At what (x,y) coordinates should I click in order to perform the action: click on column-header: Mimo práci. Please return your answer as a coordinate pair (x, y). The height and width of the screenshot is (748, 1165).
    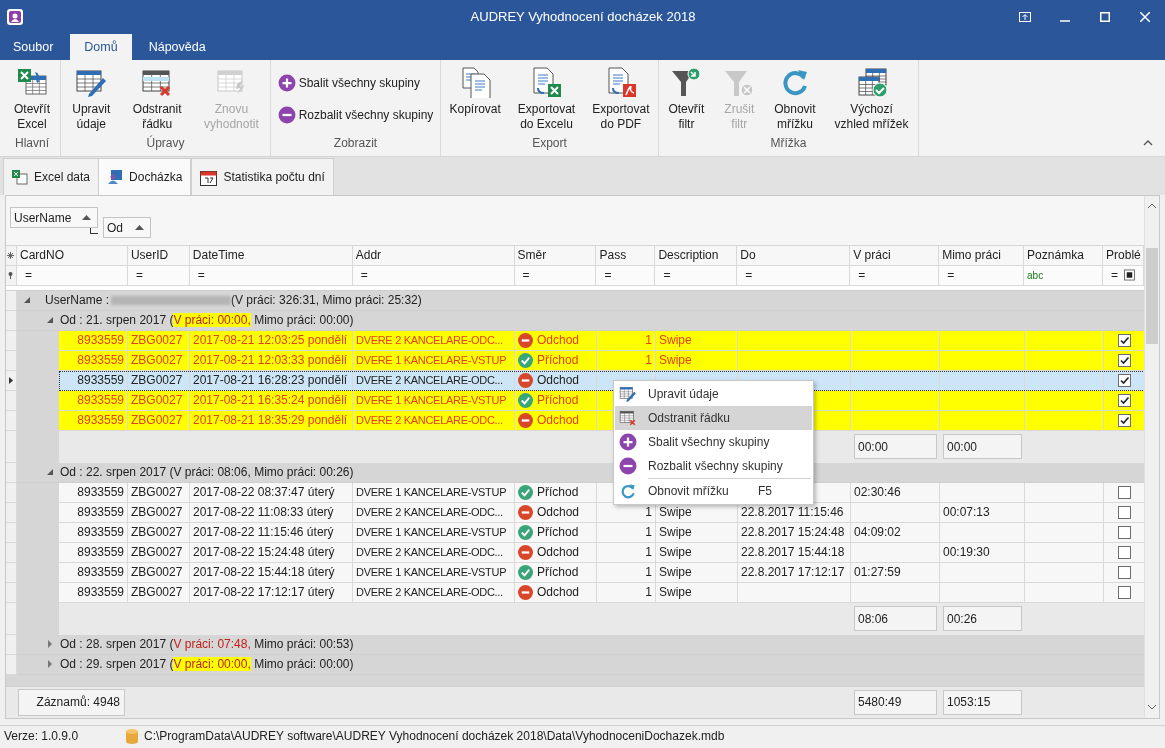
    Looking at the image, I should click on (982, 255).